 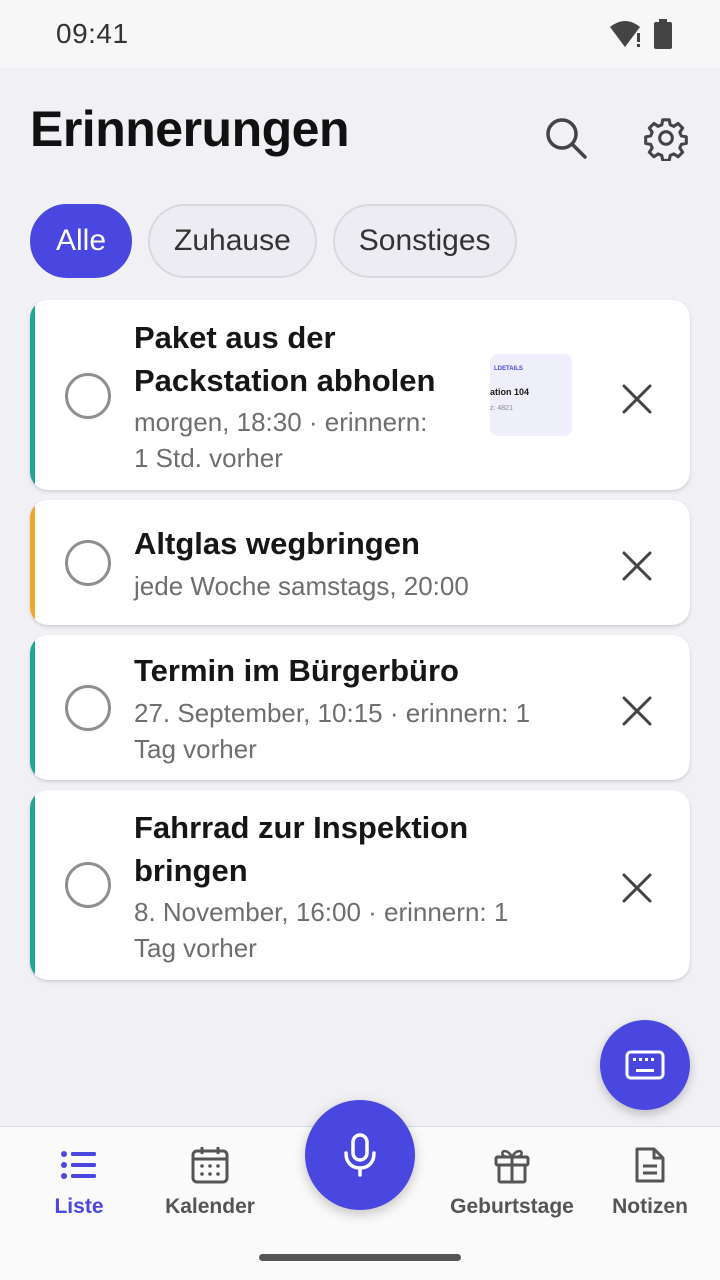 What do you see at coordinates (512, 1206) in the screenshot?
I see `nav-label: Geburtstage` at bounding box center [512, 1206].